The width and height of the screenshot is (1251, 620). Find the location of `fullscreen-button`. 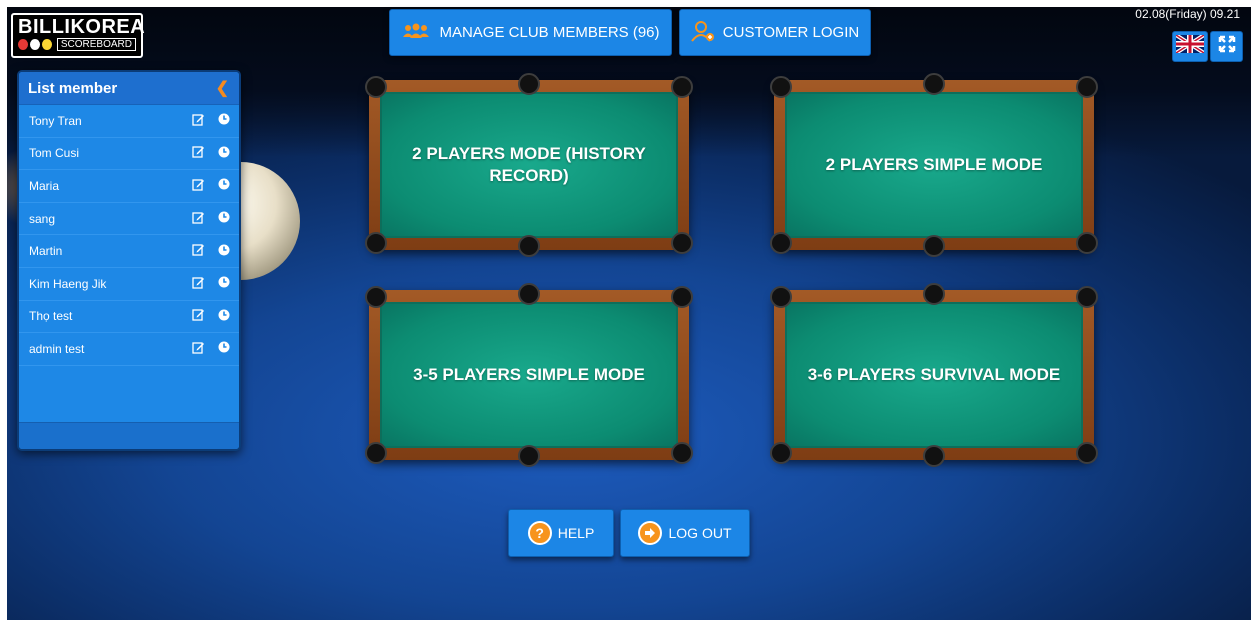

fullscreen-button is located at coordinates (1226, 46).